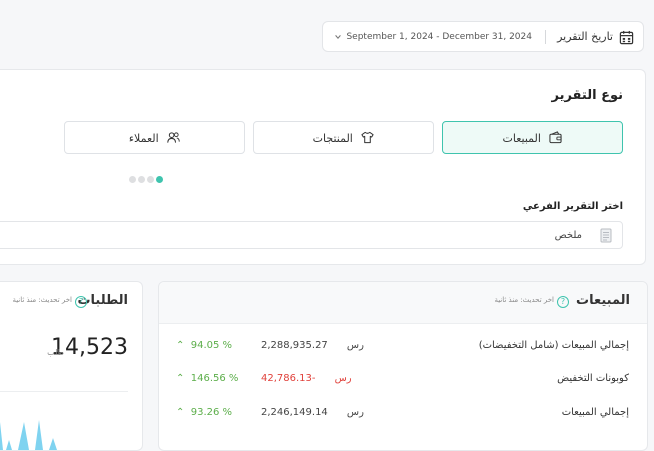 The width and height of the screenshot is (654, 451). What do you see at coordinates (332, 138) in the screenshot?
I see `report-type-label: المنتجات` at bounding box center [332, 138].